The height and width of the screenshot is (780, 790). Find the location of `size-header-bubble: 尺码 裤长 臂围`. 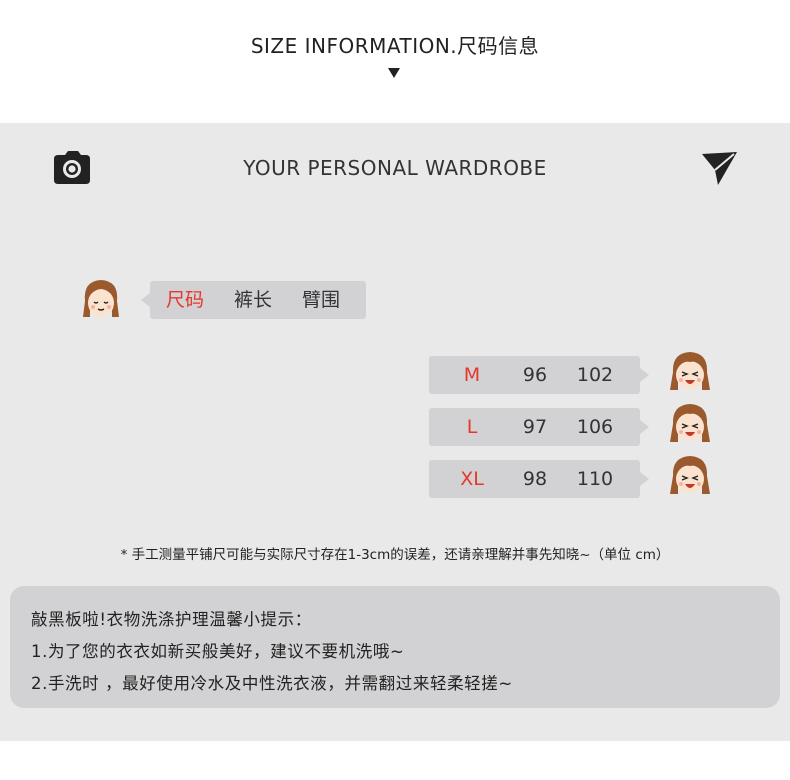

size-header-bubble: 尺码 裤长 臂围 is located at coordinates (253, 300).